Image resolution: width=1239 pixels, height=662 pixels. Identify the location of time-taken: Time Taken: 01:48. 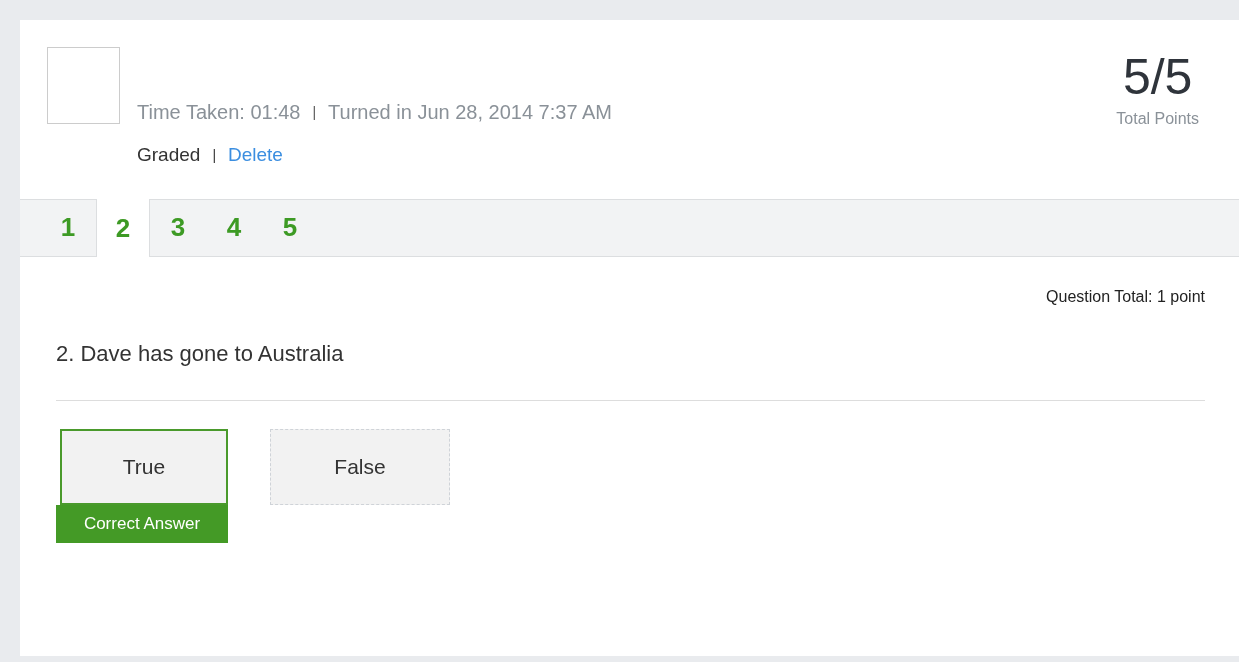
(219, 112).